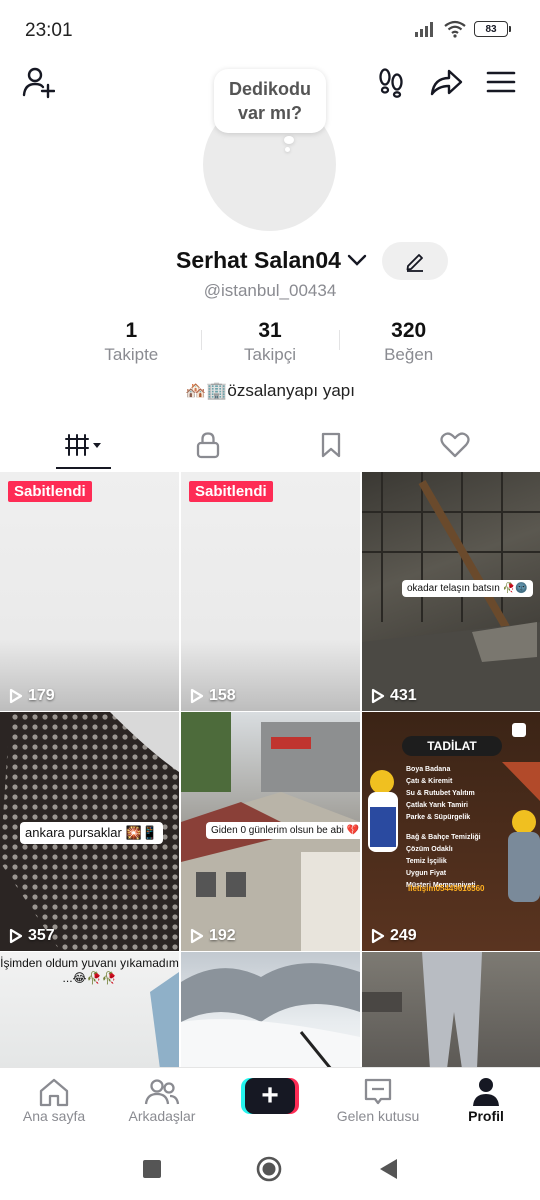 This screenshot has height=1200, width=540. Describe the element at coordinates (222, 935) in the screenshot. I see `view-count-text: 192` at that location.